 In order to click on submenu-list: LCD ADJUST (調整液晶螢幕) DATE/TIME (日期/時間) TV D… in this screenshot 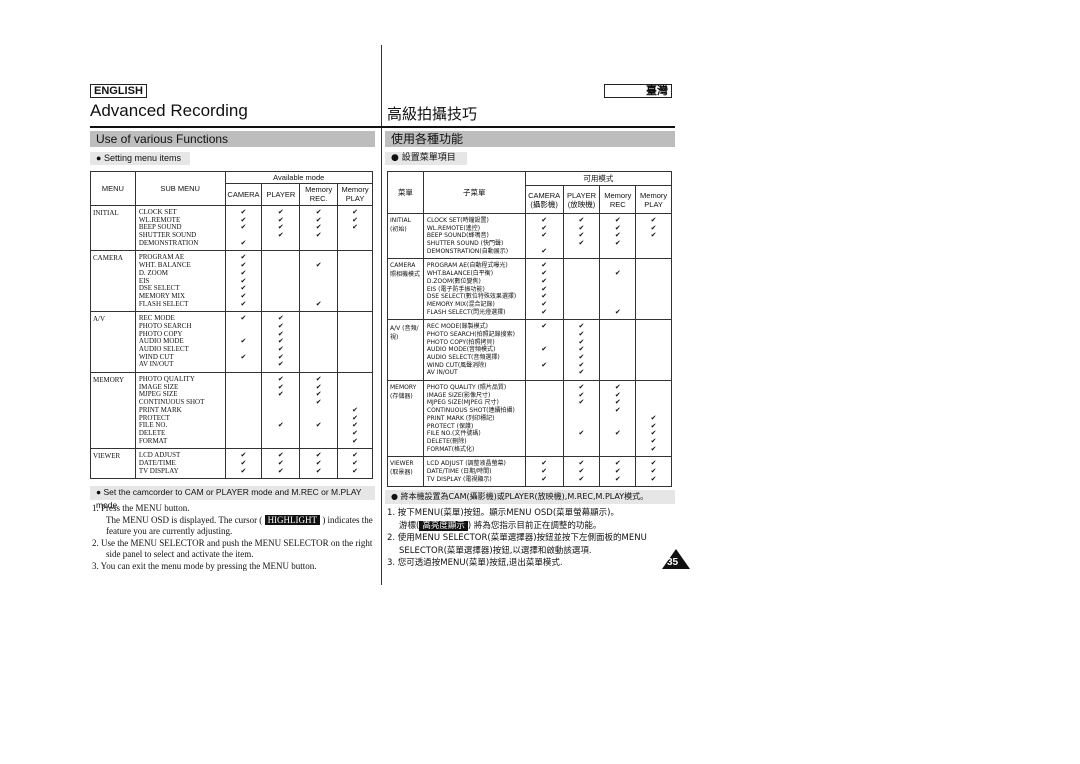, I will do `click(474, 472)`.